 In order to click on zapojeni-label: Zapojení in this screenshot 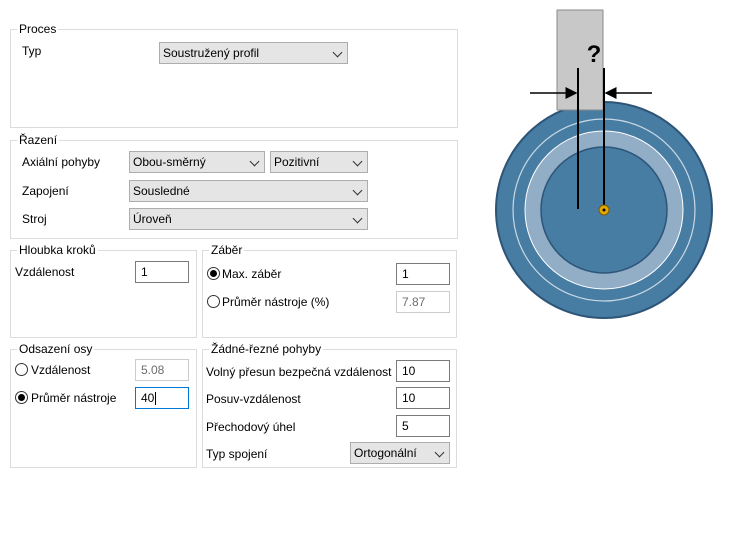, I will do `click(45, 191)`.